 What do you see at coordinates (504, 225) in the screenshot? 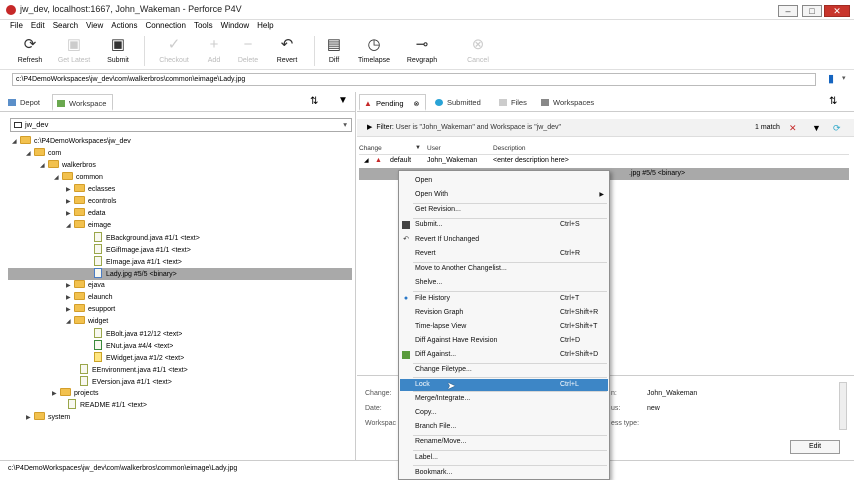
I see `menu-item-submit: Submit... Ctrl+S` at bounding box center [504, 225].